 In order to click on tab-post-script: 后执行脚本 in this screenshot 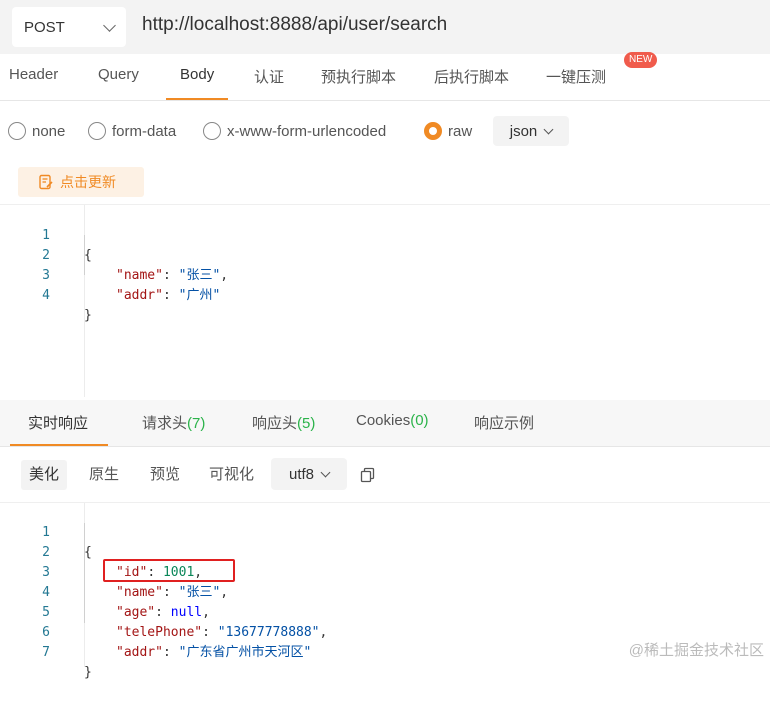, I will do `click(471, 83)`.